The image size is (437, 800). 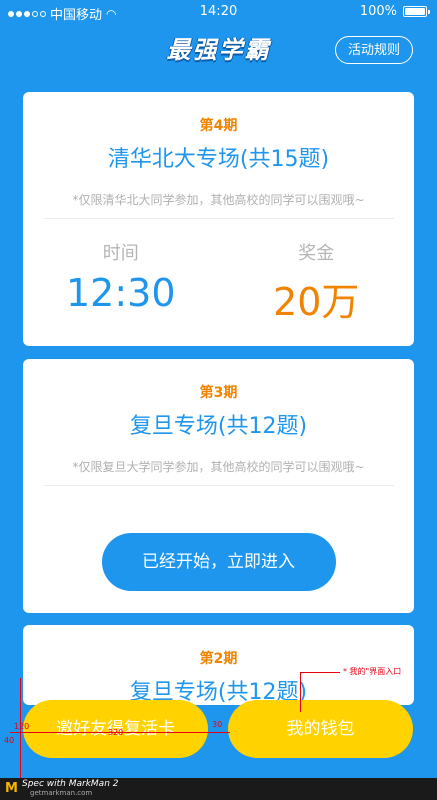 What do you see at coordinates (218, 393) in the screenshot?
I see `period-label: 第3期` at bounding box center [218, 393].